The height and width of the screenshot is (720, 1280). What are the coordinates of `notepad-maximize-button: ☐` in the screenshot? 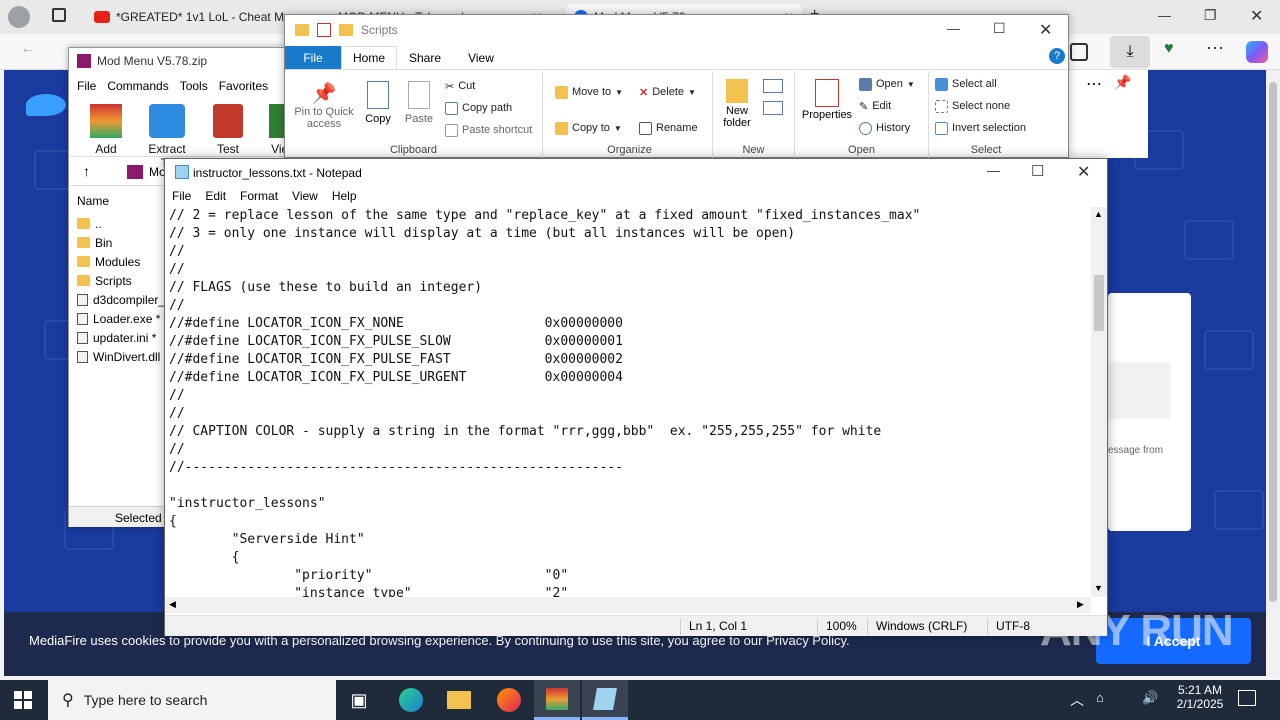 It's located at (1037, 171).